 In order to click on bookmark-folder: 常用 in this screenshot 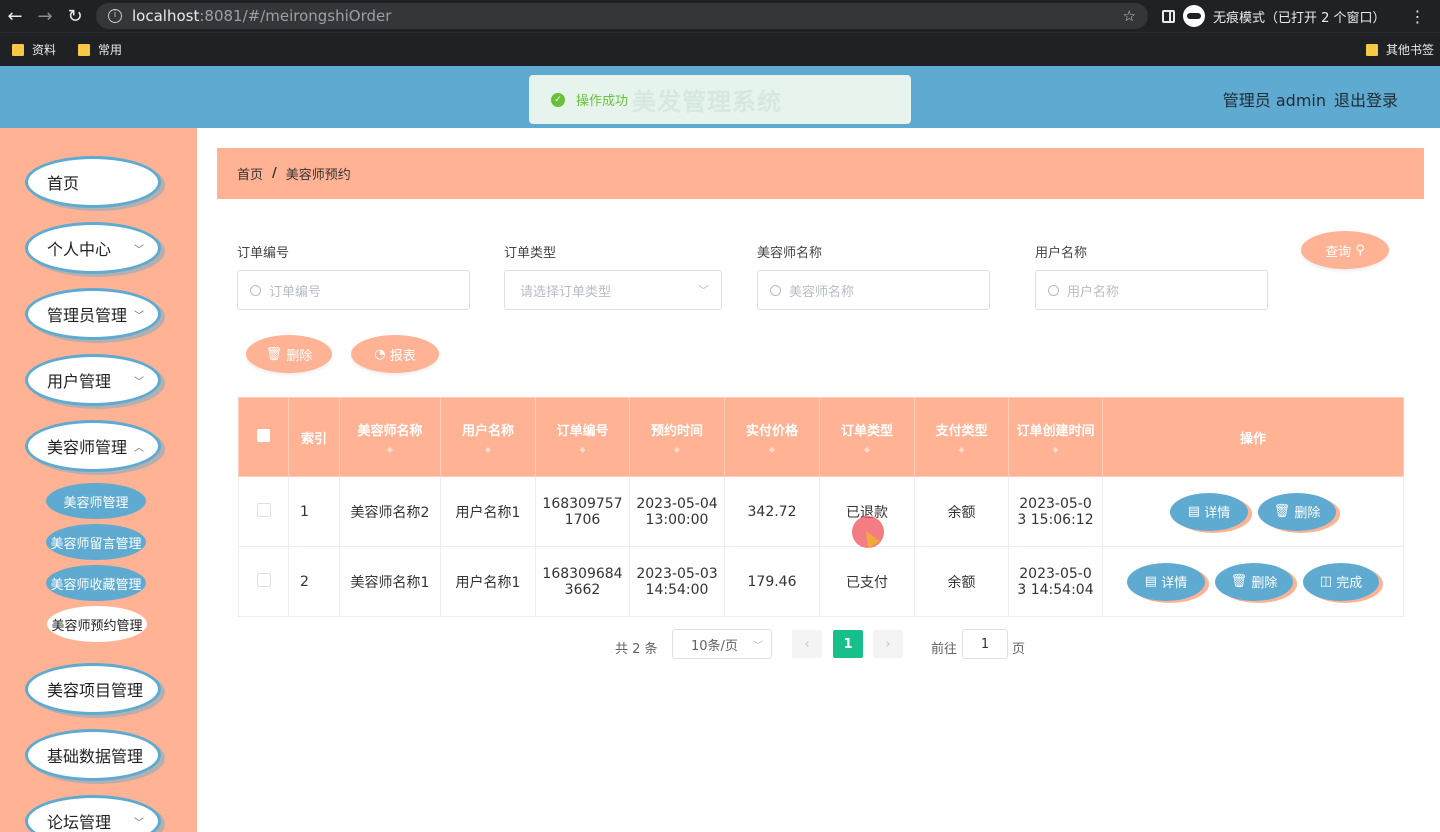, I will do `click(100, 49)`.